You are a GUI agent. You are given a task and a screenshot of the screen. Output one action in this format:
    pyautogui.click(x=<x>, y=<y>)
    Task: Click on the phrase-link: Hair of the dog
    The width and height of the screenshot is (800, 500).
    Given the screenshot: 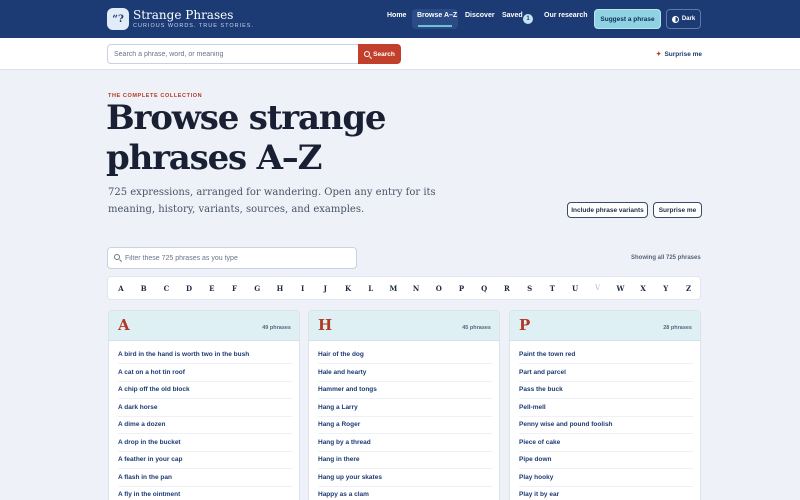 What is the action you would take?
    pyautogui.click(x=341, y=354)
    